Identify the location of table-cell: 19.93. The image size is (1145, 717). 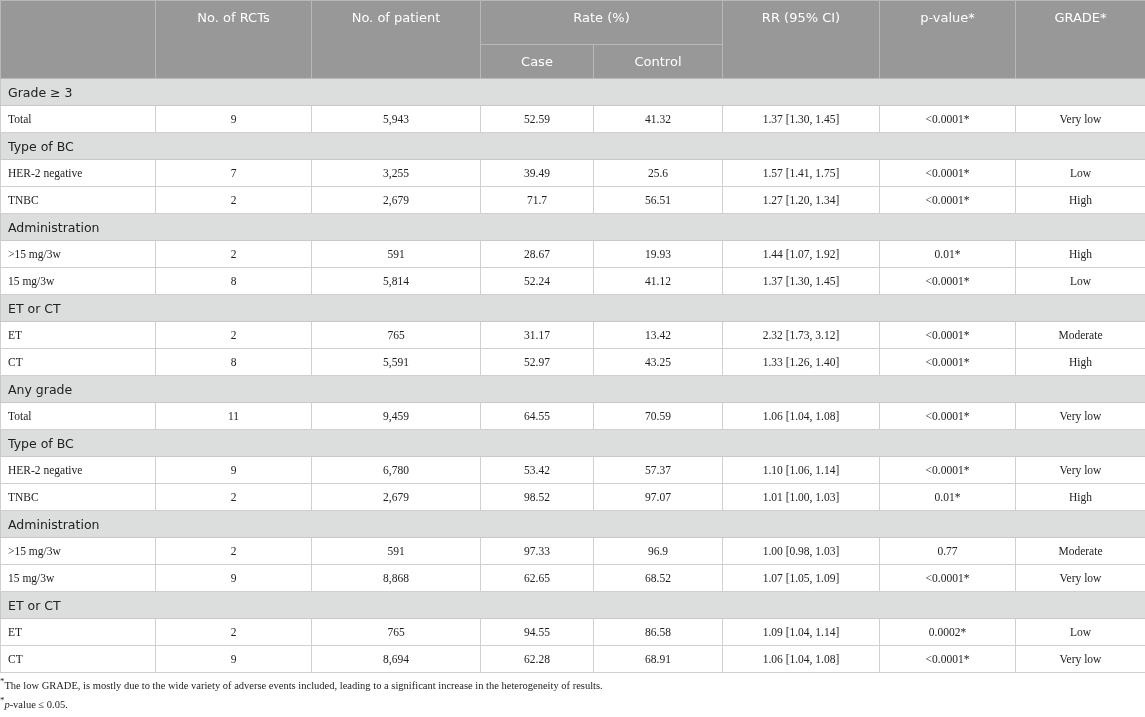
(658, 254).